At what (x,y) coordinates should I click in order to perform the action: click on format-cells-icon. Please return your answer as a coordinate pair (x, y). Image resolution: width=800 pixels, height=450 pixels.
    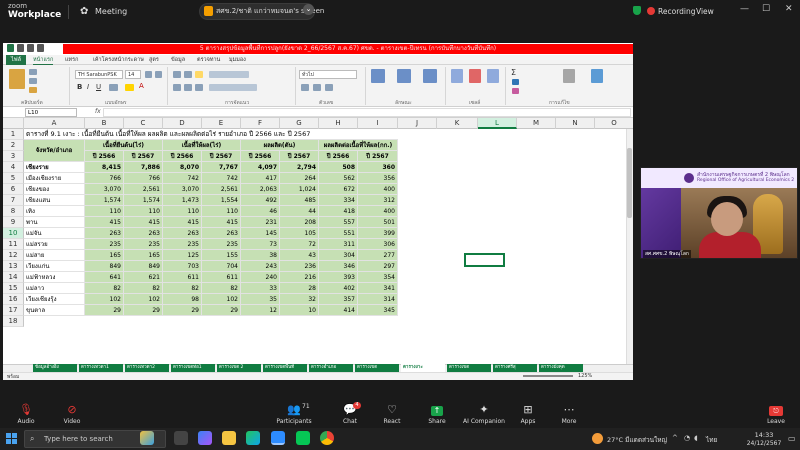
    Looking at the image, I should click on (493, 76).